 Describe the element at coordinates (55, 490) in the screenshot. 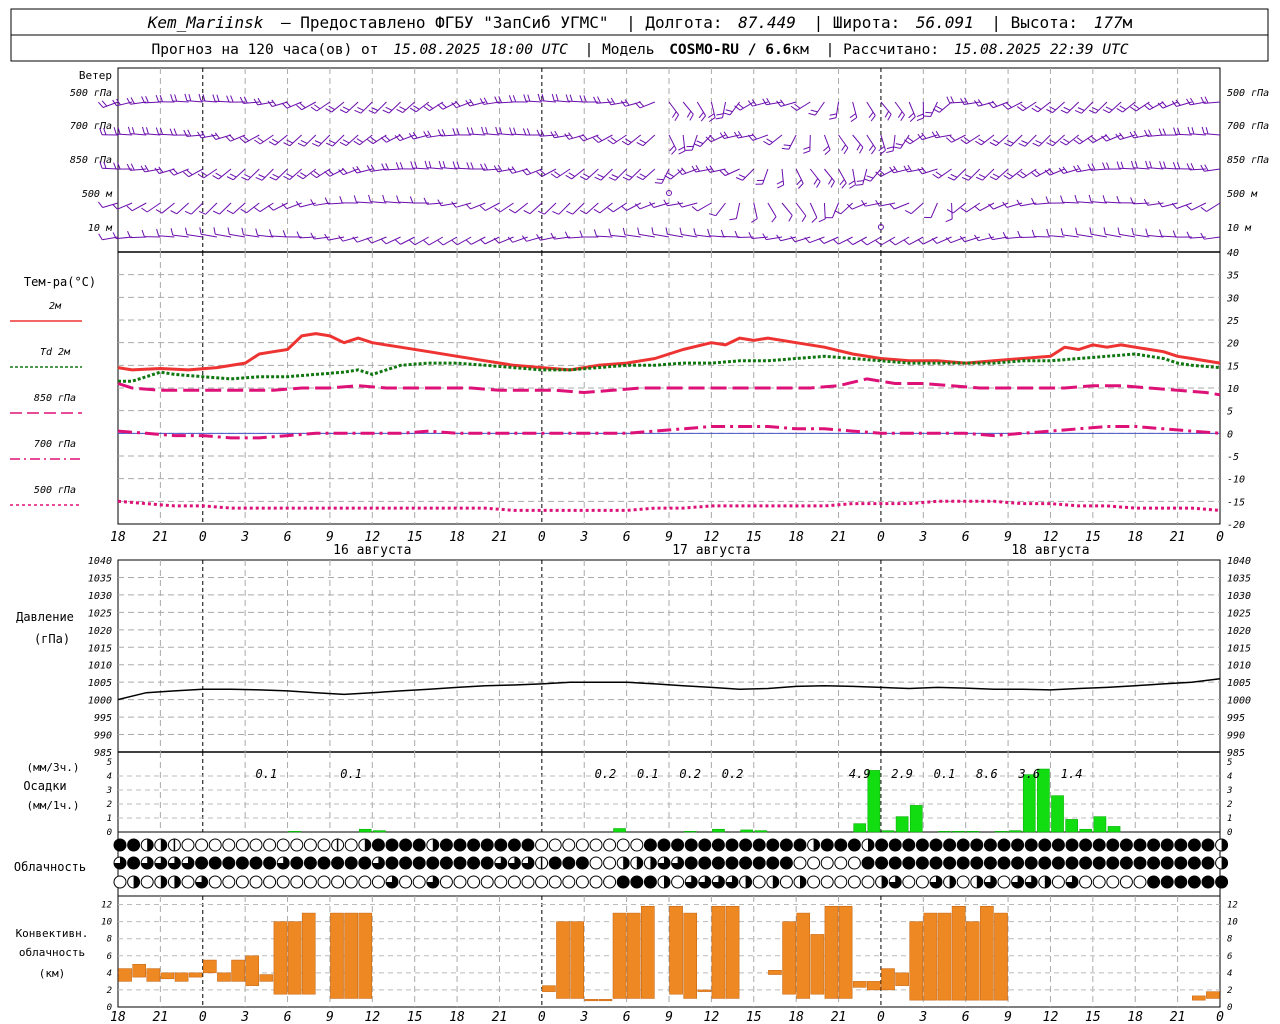

I see `legend-label: 500 гПа` at that location.